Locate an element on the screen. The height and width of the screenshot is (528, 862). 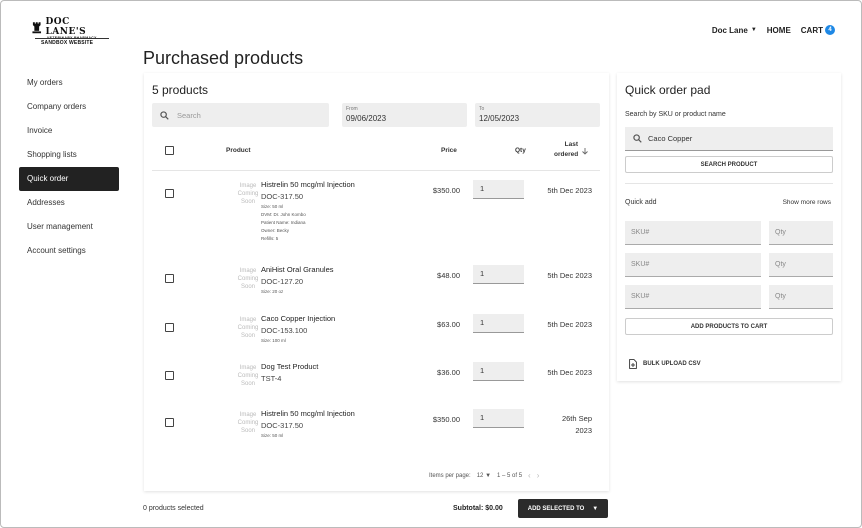
paginator: Items per page: 12 ▼ 1 – 5 of 5 ‹ › is located at coordinates (484, 475).